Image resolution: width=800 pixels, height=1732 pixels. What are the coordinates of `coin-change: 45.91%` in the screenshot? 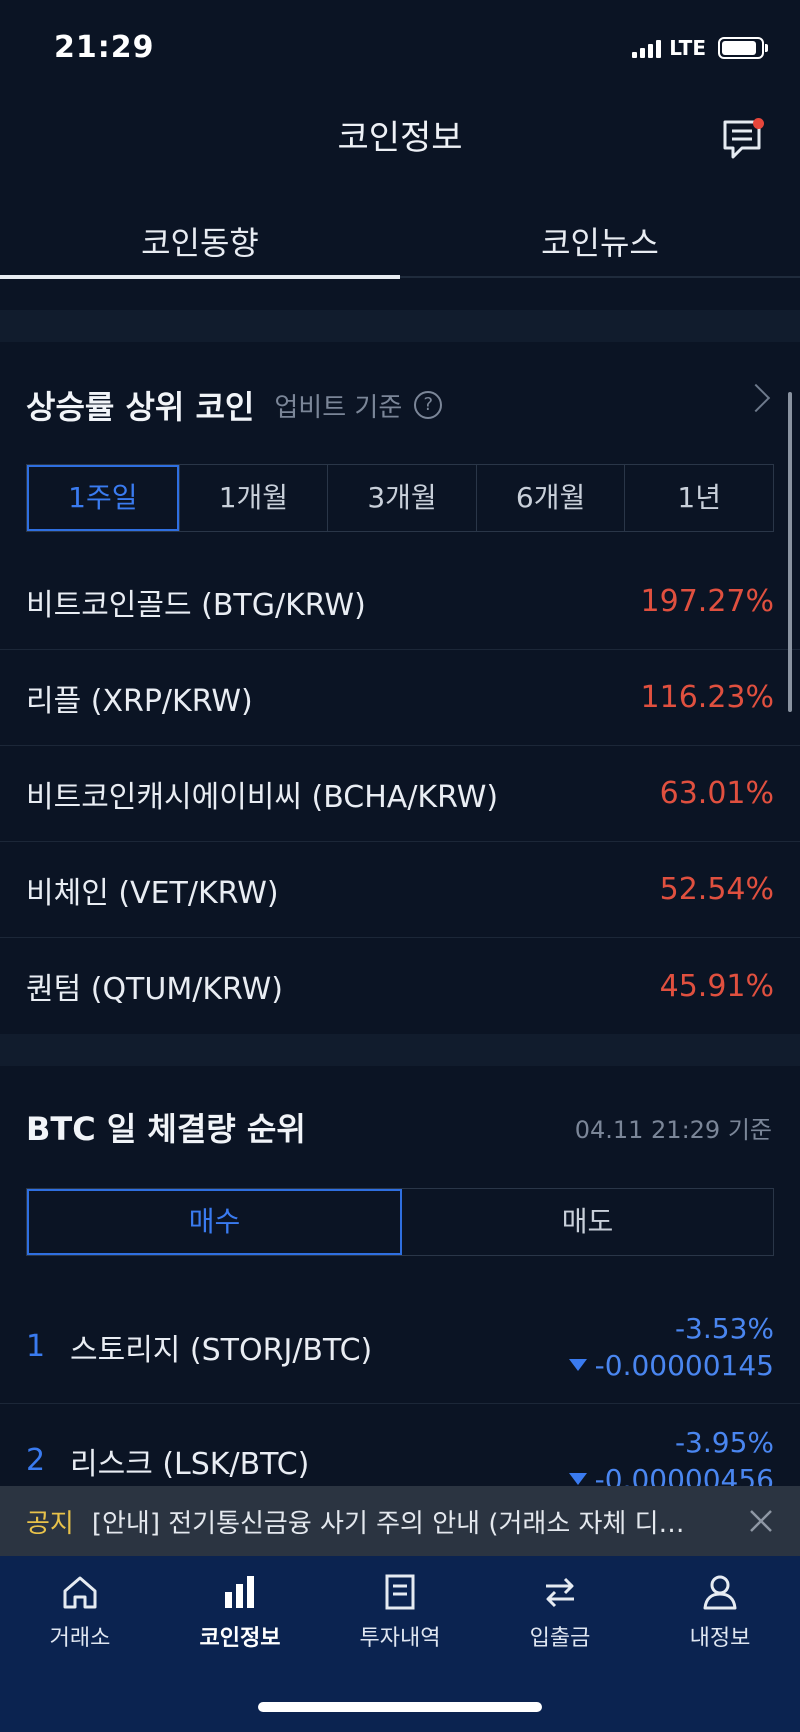 It's located at (716, 986).